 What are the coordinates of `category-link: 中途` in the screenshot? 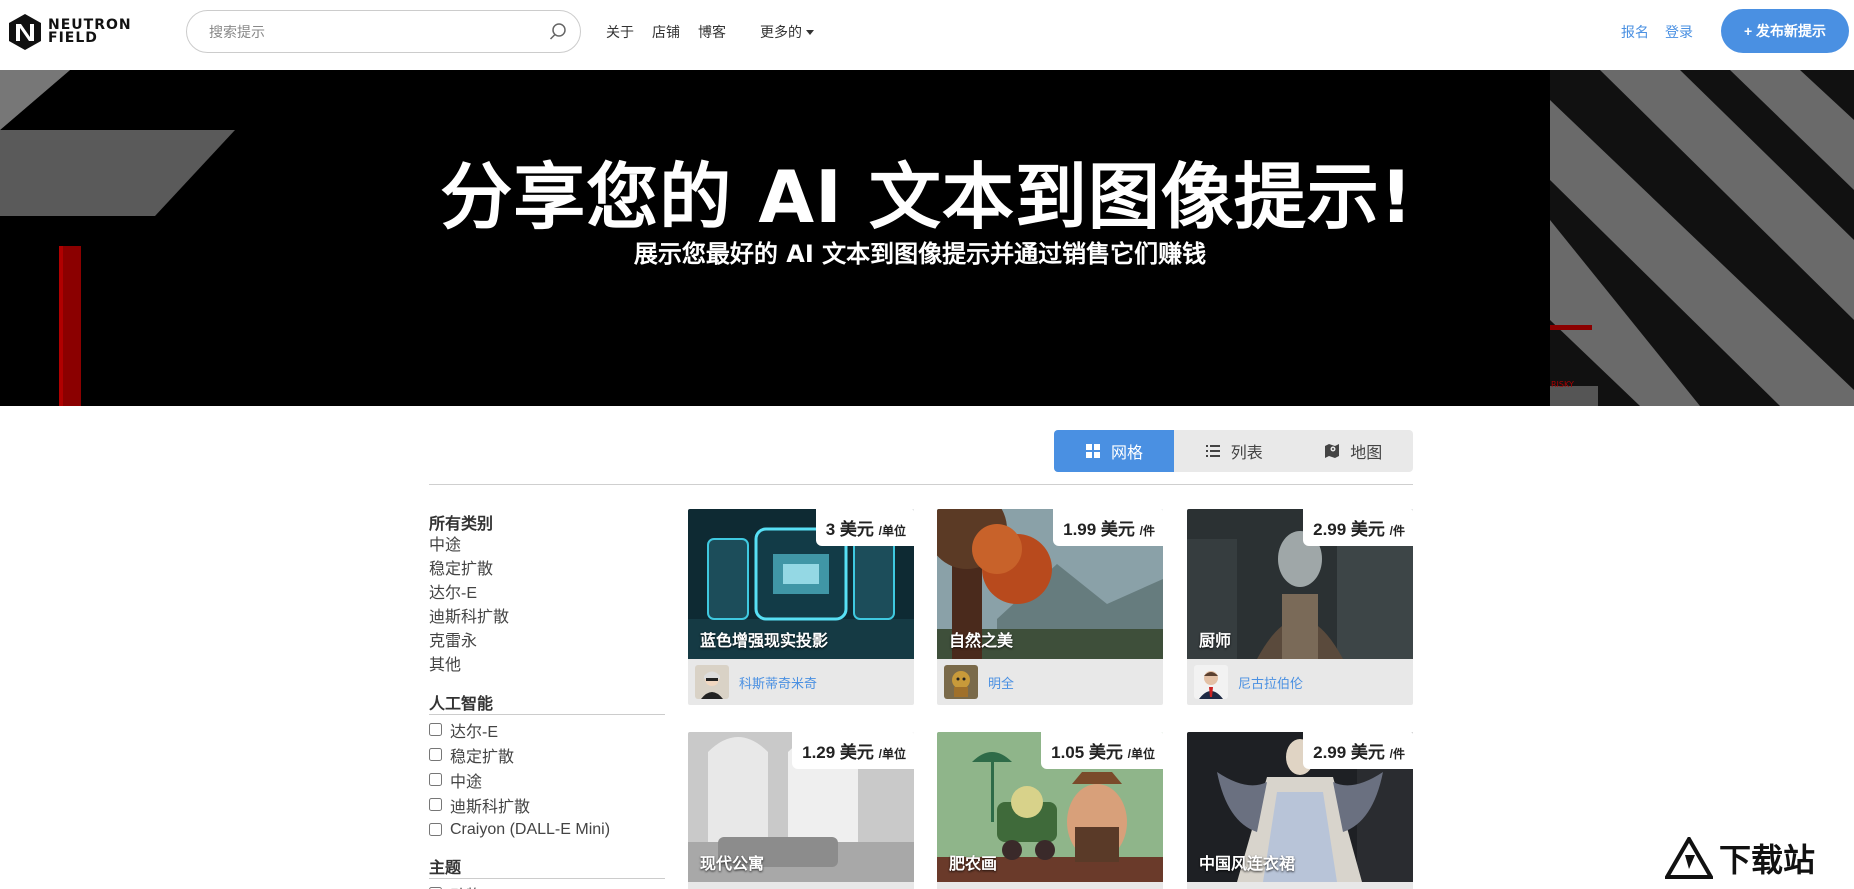 It's located at (547, 546).